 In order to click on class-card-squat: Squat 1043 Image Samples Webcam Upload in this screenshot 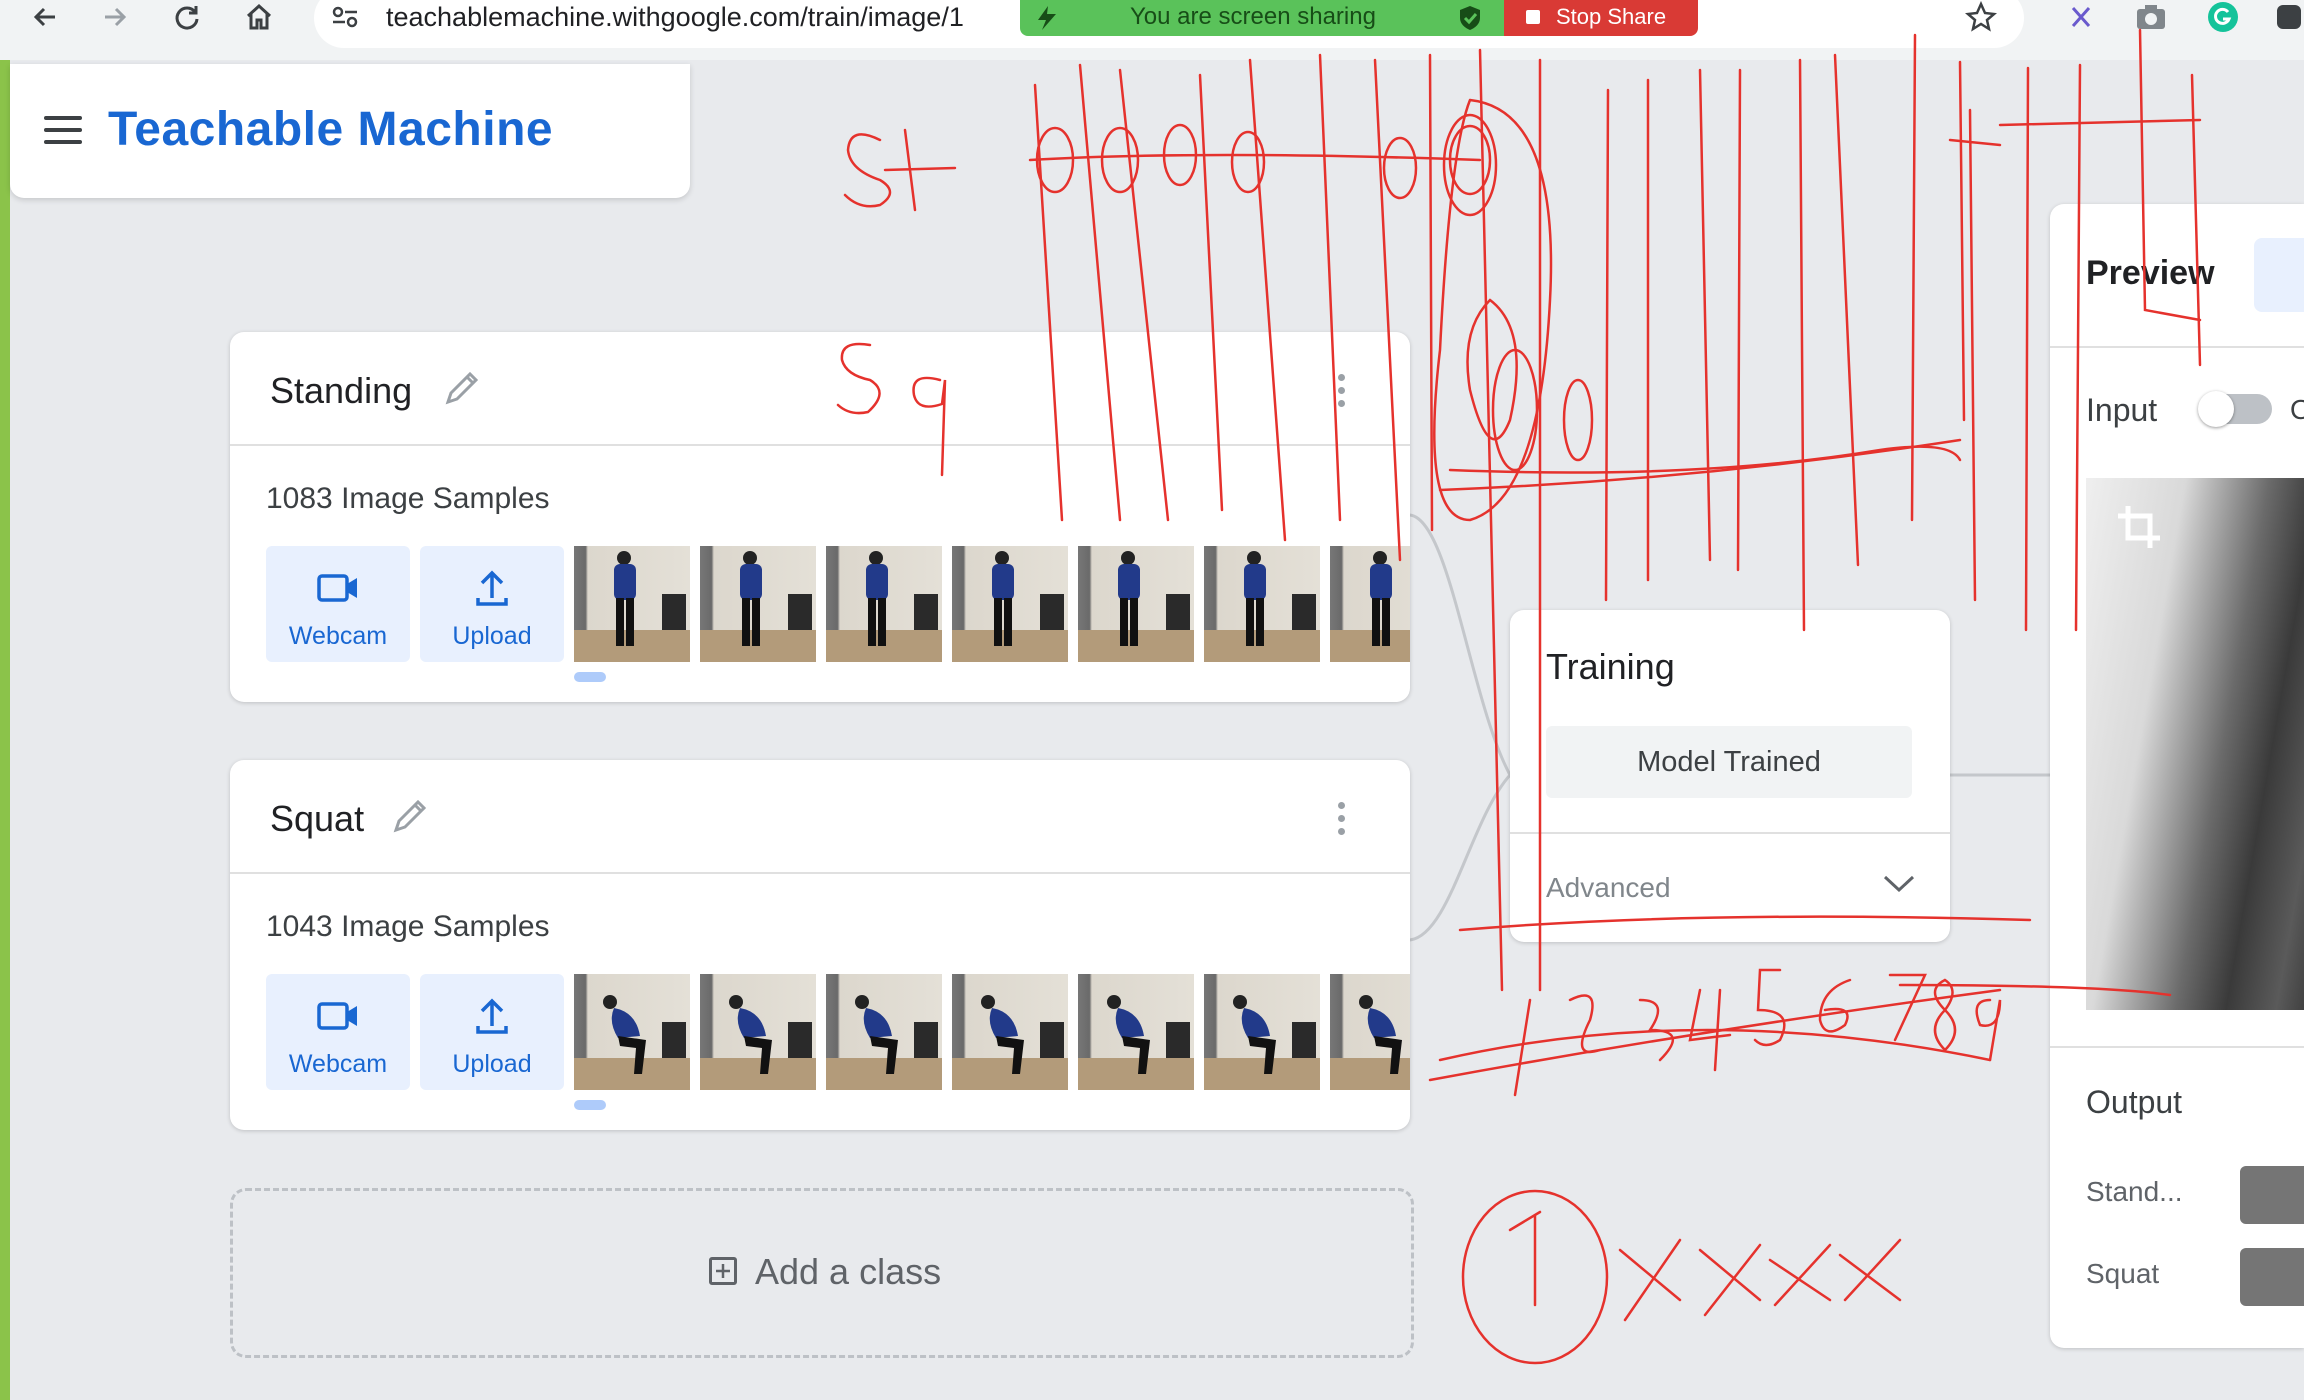, I will do `click(820, 945)`.